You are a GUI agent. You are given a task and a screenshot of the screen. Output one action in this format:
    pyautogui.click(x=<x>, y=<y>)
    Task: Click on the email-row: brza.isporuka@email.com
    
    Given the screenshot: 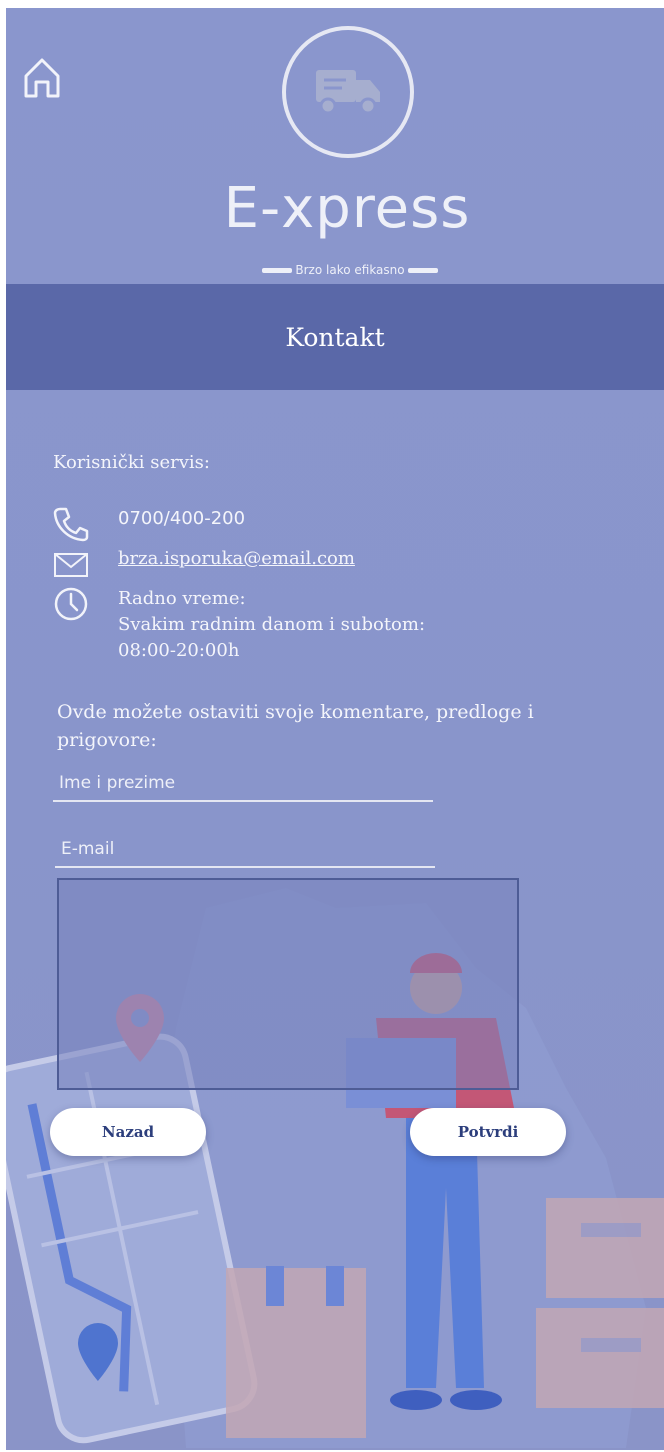 What is the action you would take?
    pyautogui.click(x=203, y=564)
    